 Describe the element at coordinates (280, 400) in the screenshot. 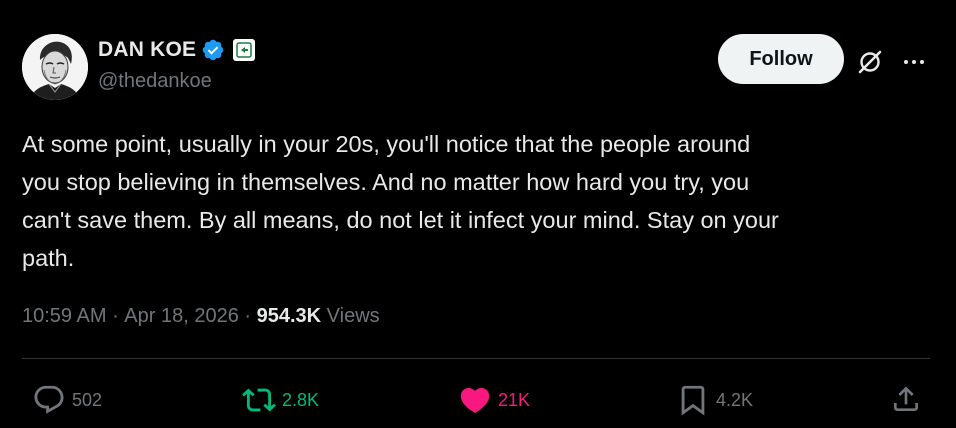

I see `repost-button: 2.8K` at that location.